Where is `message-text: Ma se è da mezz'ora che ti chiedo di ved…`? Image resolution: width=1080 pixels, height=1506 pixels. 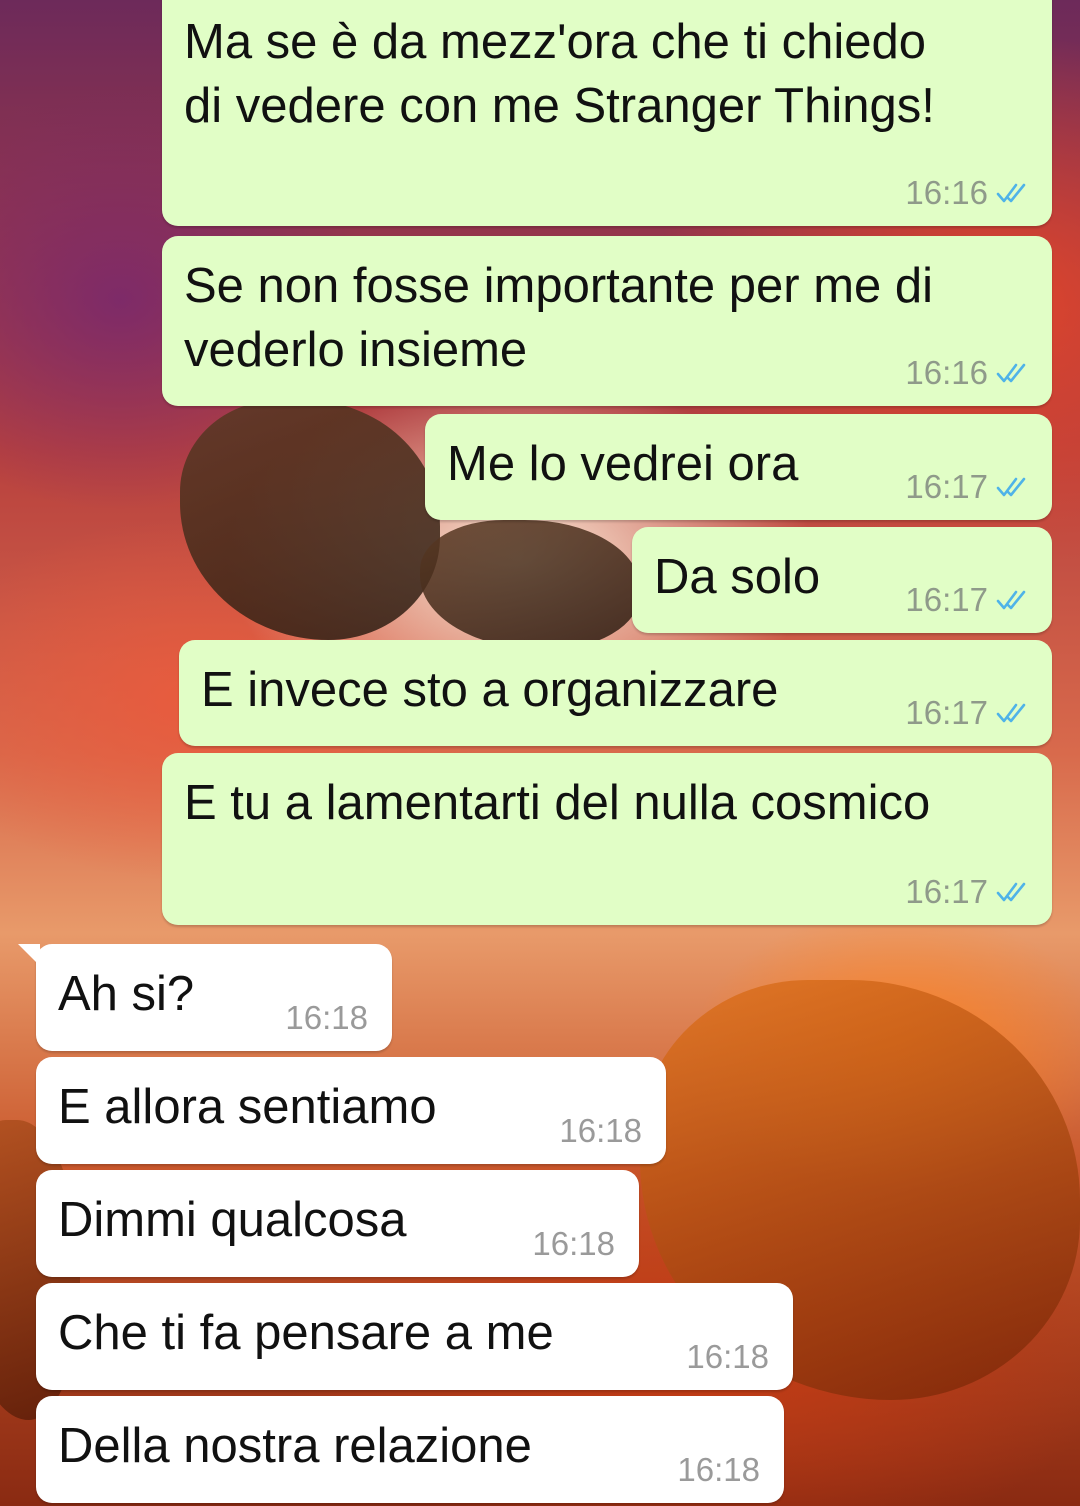
message-text: Ma se è da mezz'ora che ti chiedo di ved… is located at coordinates (559, 74).